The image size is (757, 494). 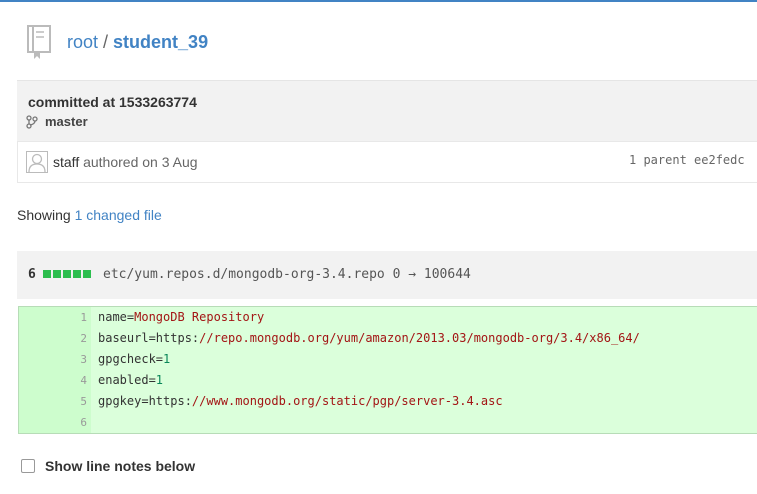 What do you see at coordinates (719, 160) in the screenshot?
I see `parent-hash-link: ee2fedc` at bounding box center [719, 160].